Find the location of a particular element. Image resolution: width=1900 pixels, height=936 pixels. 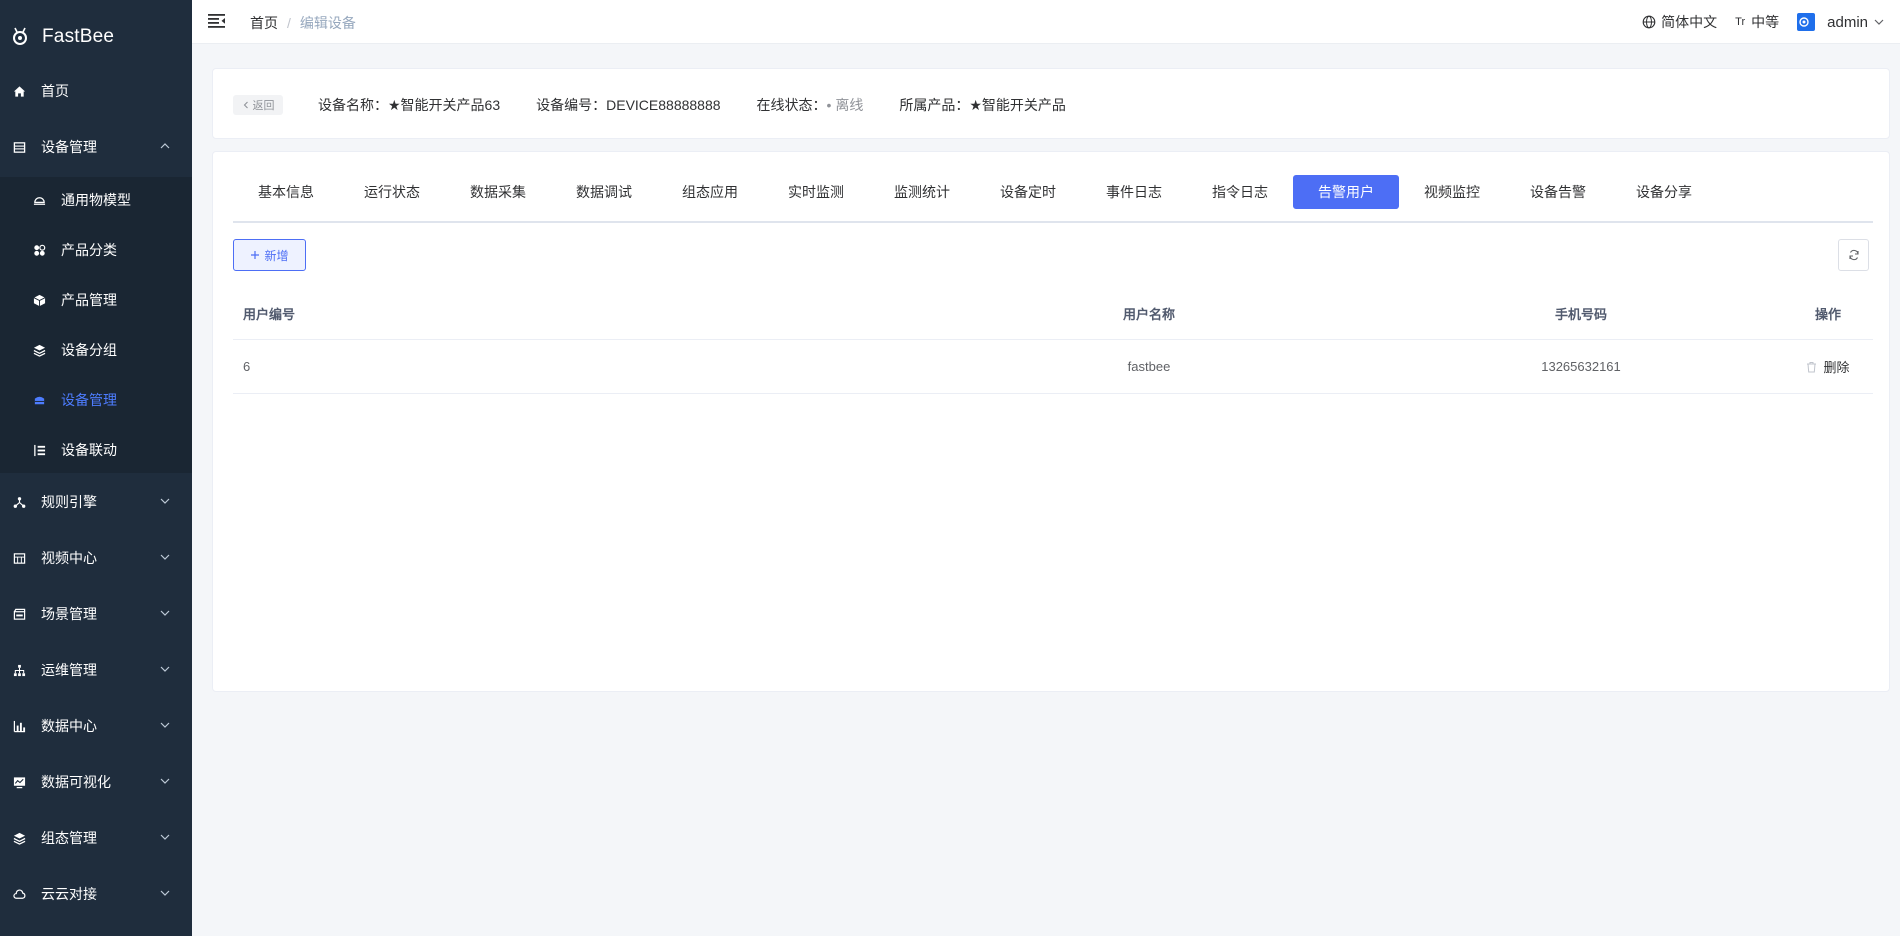

app-name: FastBee is located at coordinates (78, 36).